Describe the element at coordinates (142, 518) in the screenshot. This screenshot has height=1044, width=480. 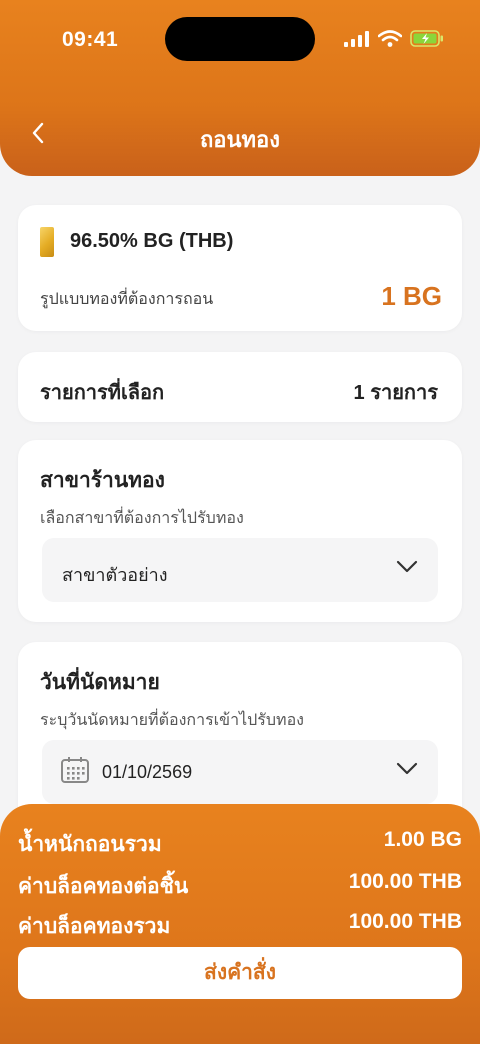
I see `branch-subtitle: เลือกสาขาที่ต้องการไปรับทอง` at that location.